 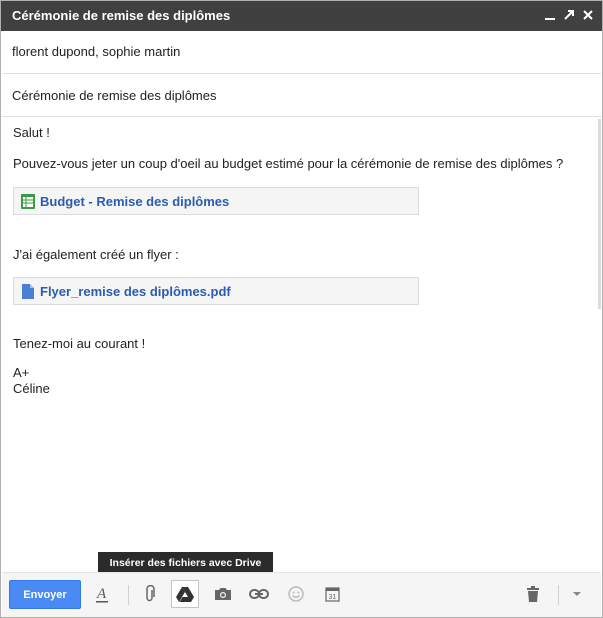 I want to click on svg-text: A, so click(x=101, y=594).